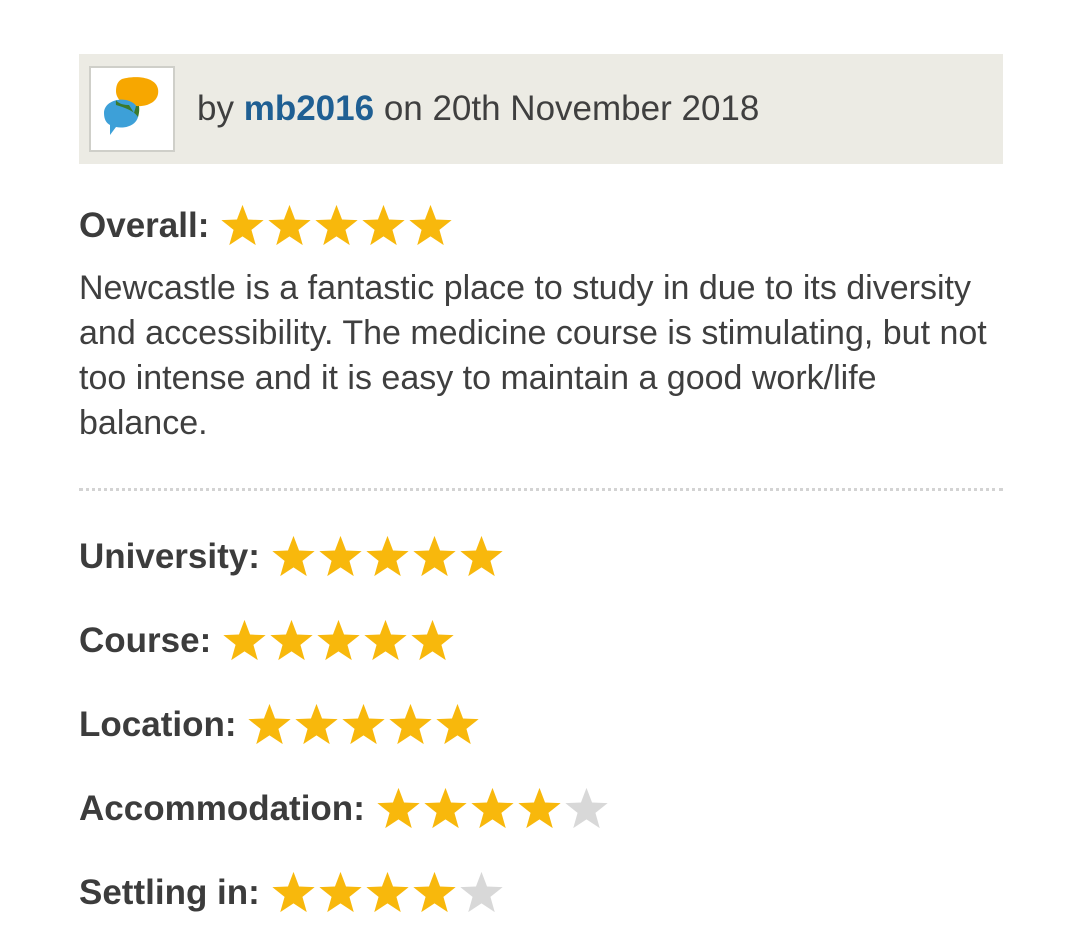  What do you see at coordinates (158, 724) in the screenshot?
I see `rating-label: Location:` at bounding box center [158, 724].